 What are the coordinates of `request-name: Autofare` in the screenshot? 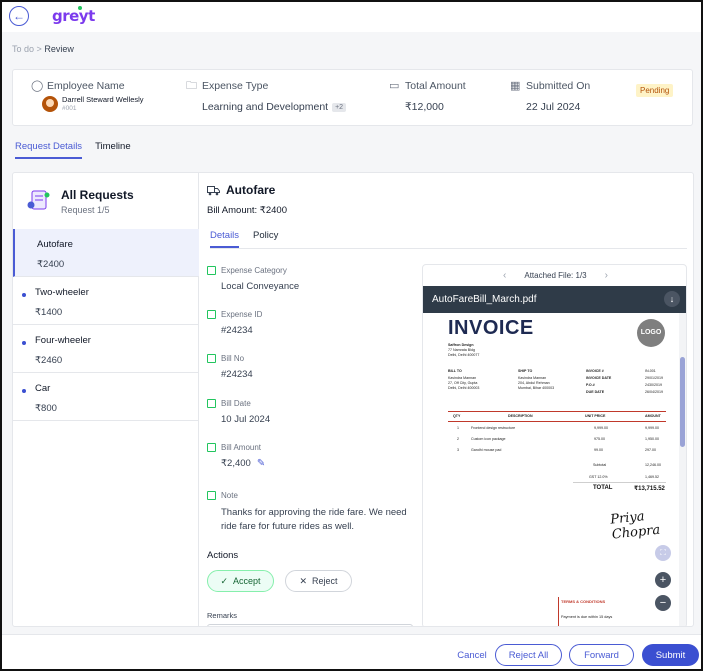 It's located at (55, 244).